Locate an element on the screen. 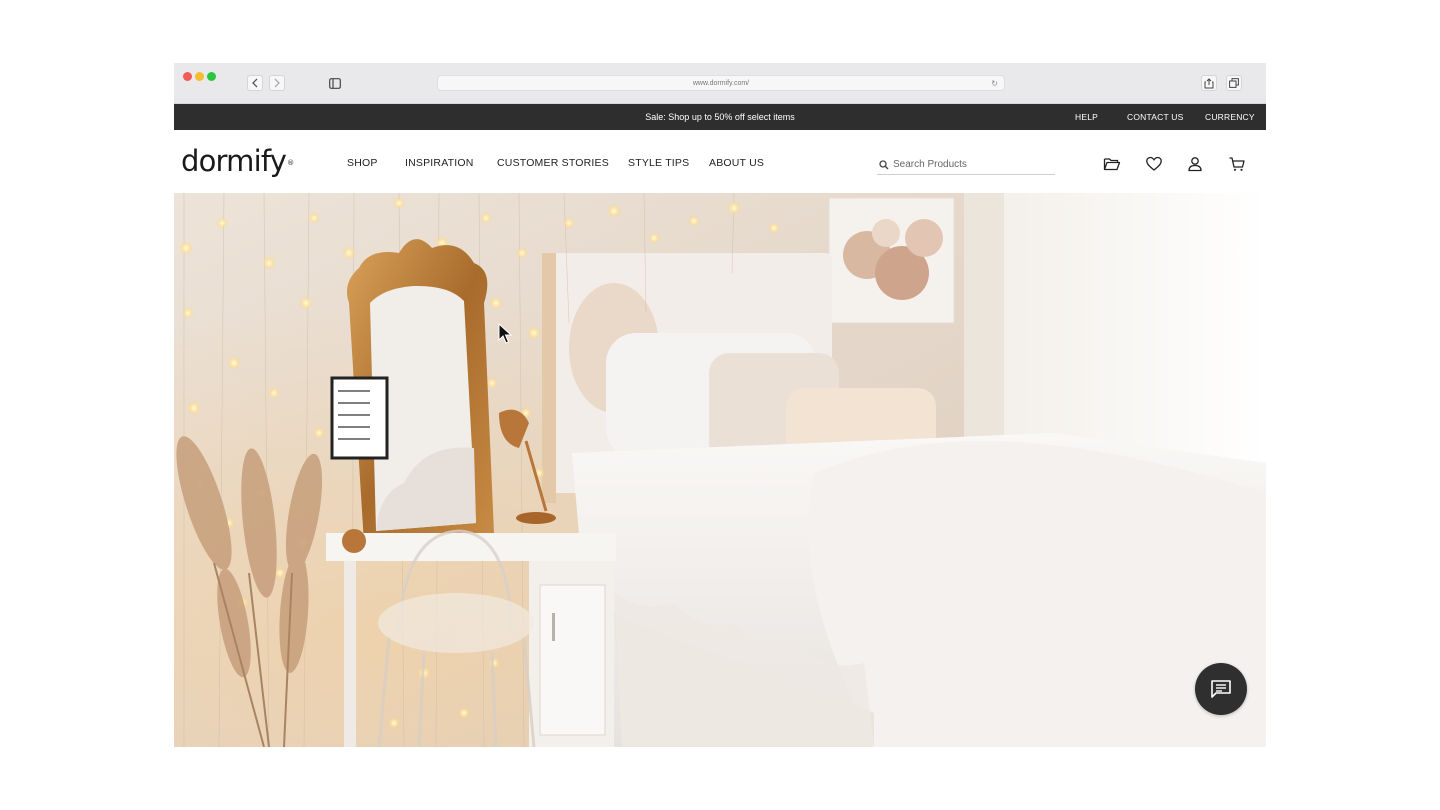  account-icon is located at coordinates (1195, 164).